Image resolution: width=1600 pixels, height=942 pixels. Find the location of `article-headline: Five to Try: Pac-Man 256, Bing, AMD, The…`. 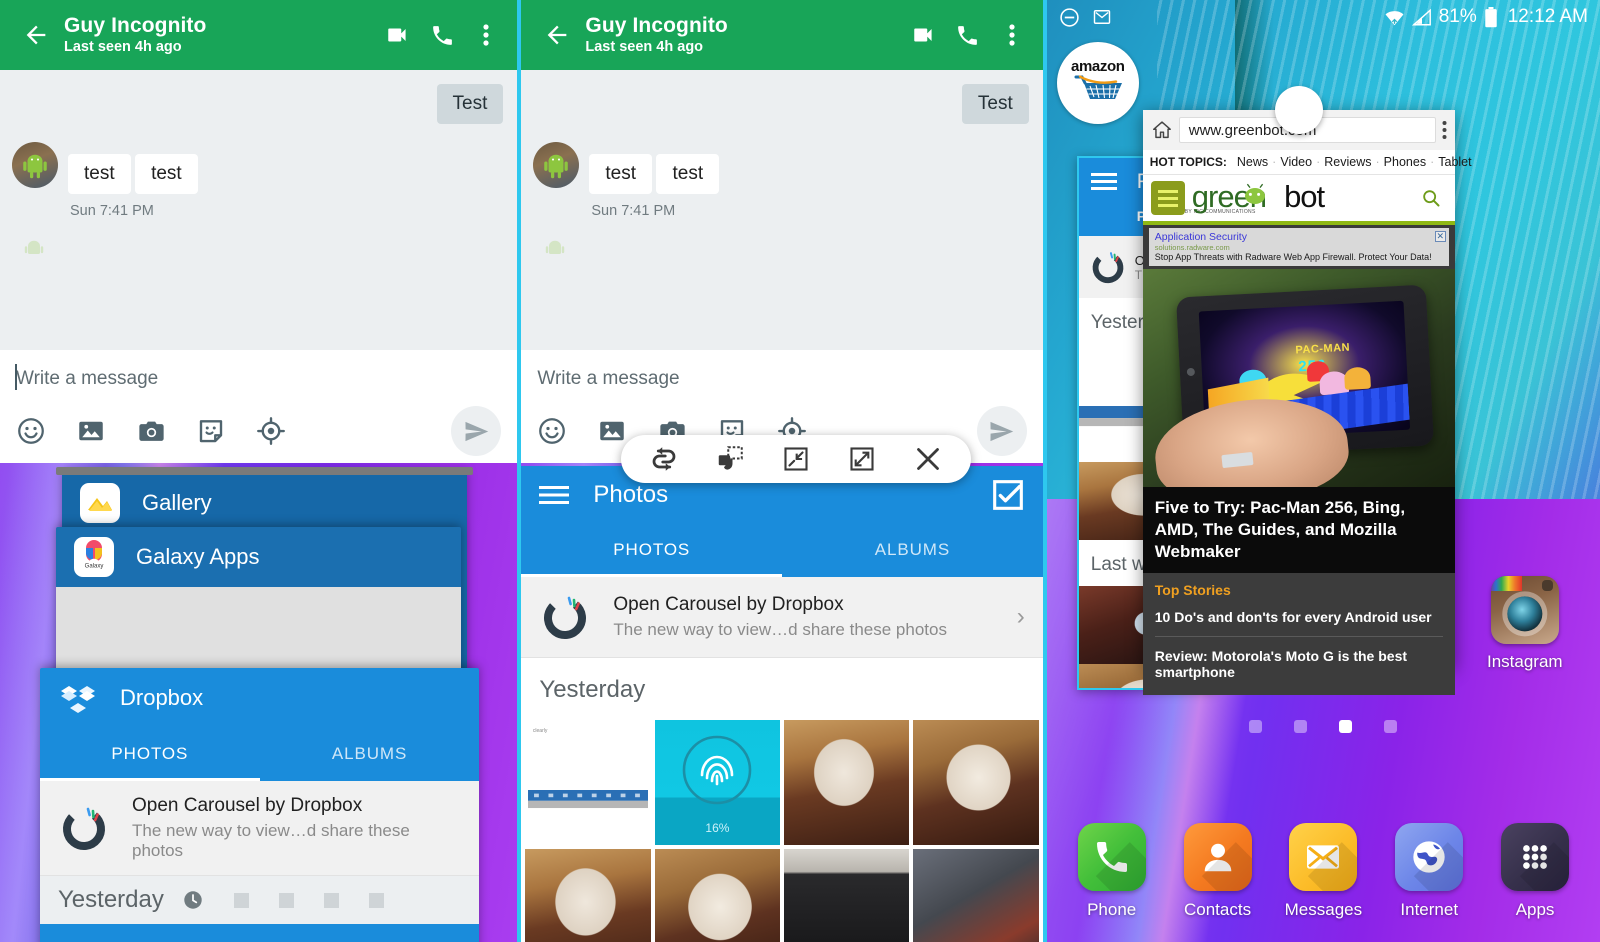

article-headline: Five to Try: Pac-Man 256, Bing, AMD, The… is located at coordinates (1298, 530).